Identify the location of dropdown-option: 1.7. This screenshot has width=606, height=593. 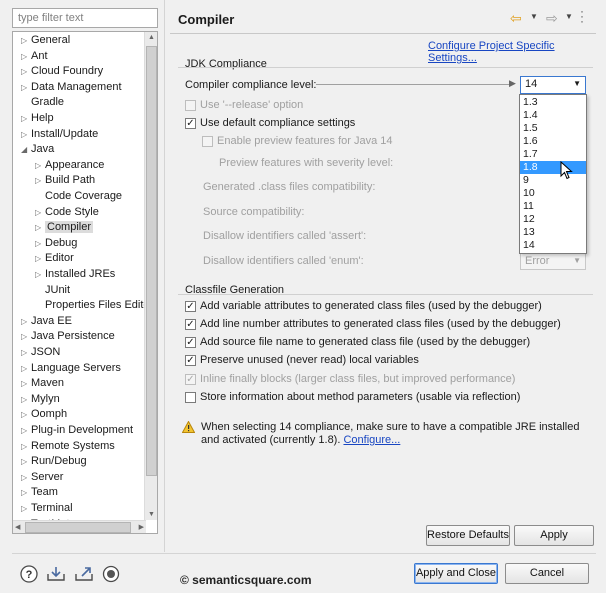
(553, 154).